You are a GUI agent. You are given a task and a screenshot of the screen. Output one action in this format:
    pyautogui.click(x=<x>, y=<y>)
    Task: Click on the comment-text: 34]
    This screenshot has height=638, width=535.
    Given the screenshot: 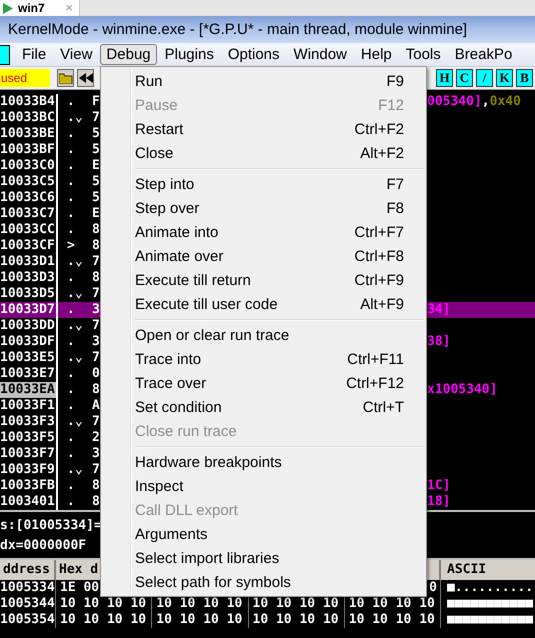 What is the action you would take?
    pyautogui.click(x=438, y=309)
    